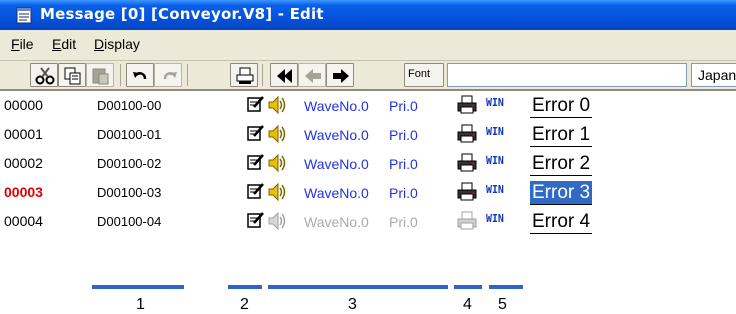 The height and width of the screenshot is (314, 736). Describe the element at coordinates (502, 304) in the screenshot. I see `callout-number-5: 5` at that location.